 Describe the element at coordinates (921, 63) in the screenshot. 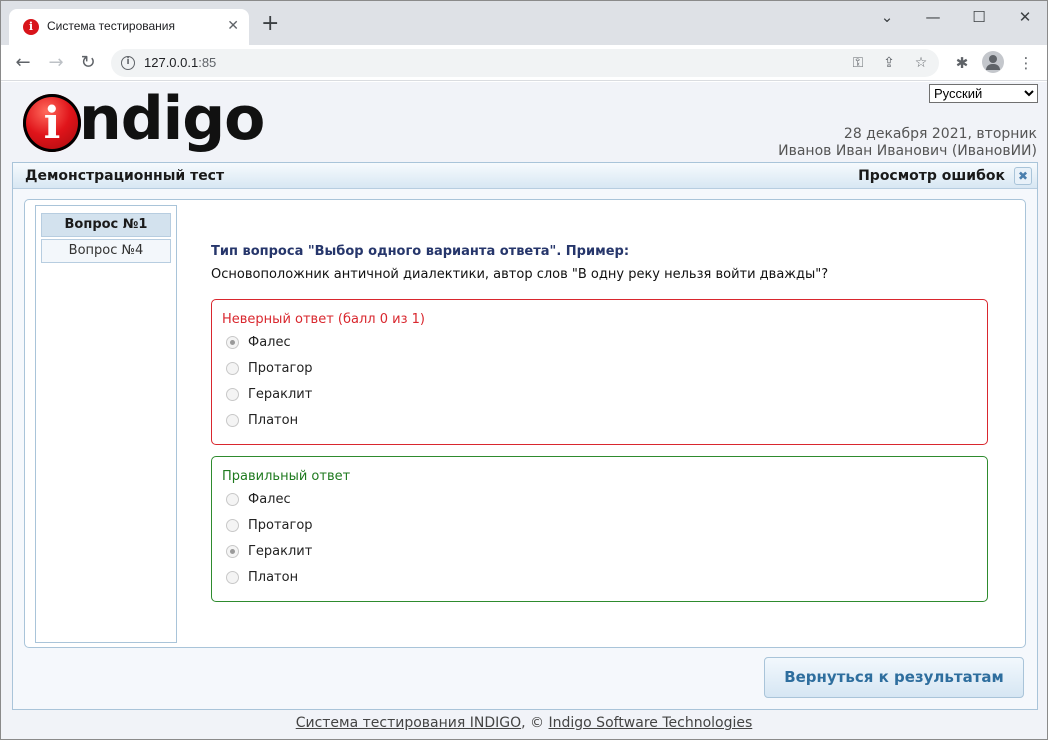

I see `bookmark-star-icon: ☆` at that location.